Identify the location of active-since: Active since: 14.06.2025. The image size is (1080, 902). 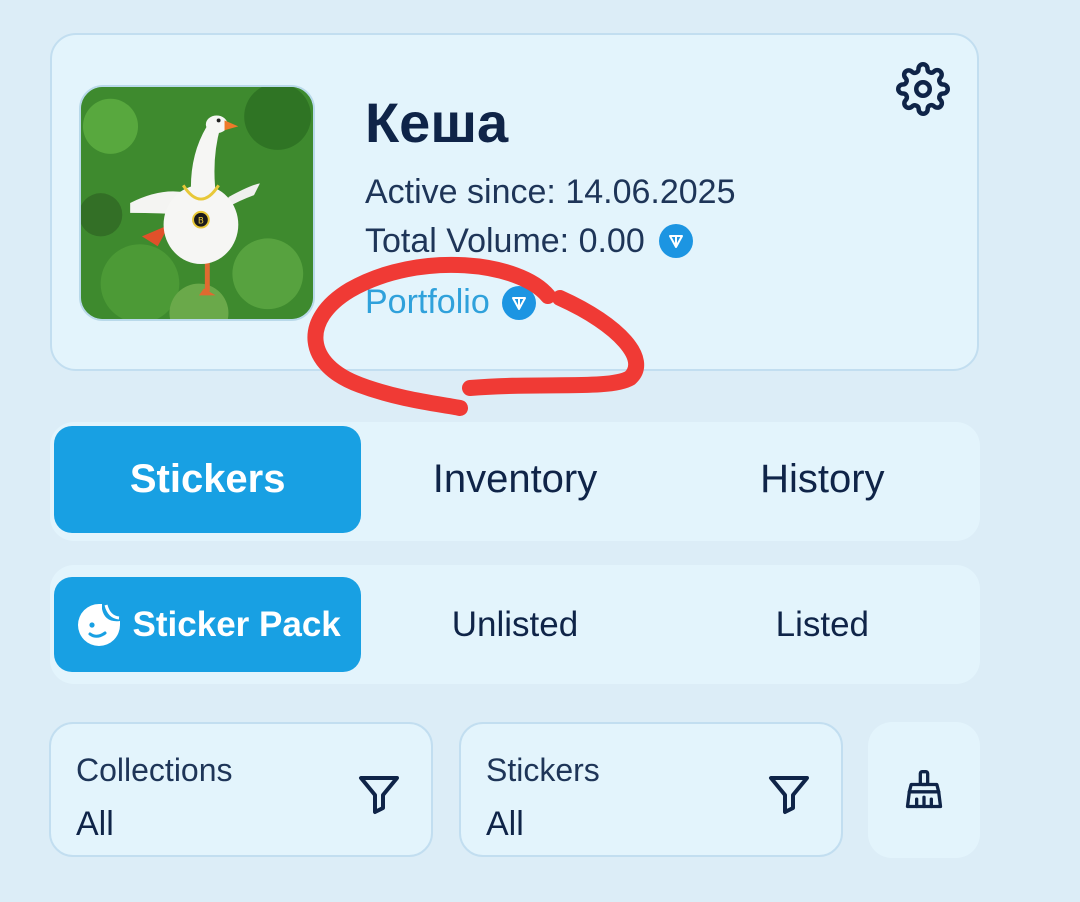
(550, 192).